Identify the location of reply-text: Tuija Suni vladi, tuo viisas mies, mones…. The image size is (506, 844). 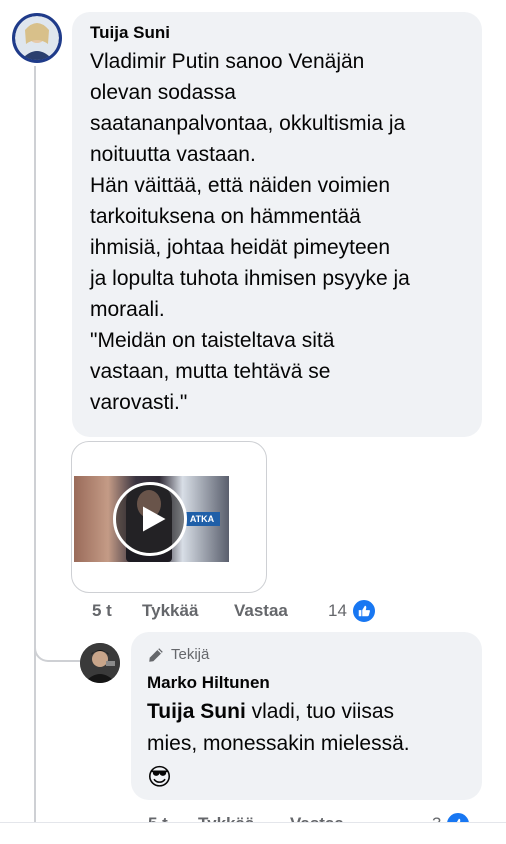
(306, 728).